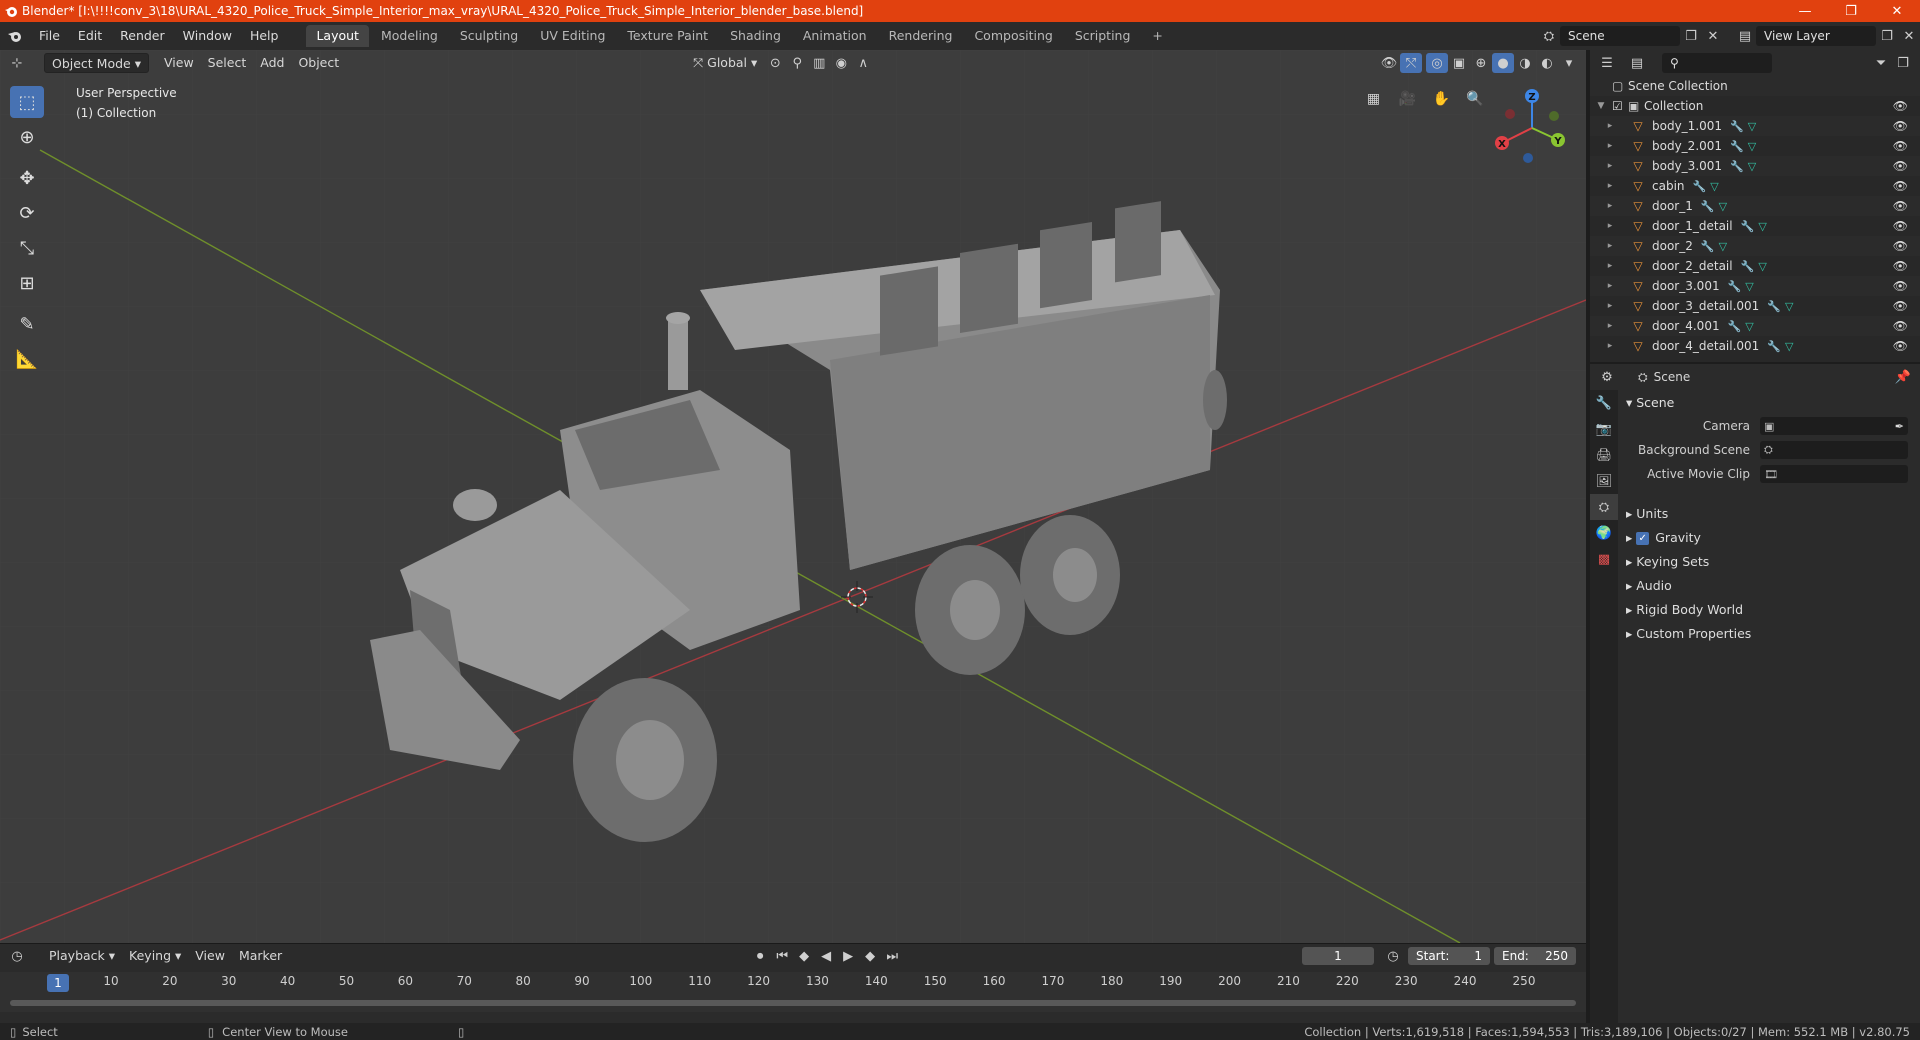 This screenshot has width=1920, height=1040. What do you see at coordinates (179, 63) in the screenshot?
I see `menu-view: View` at bounding box center [179, 63].